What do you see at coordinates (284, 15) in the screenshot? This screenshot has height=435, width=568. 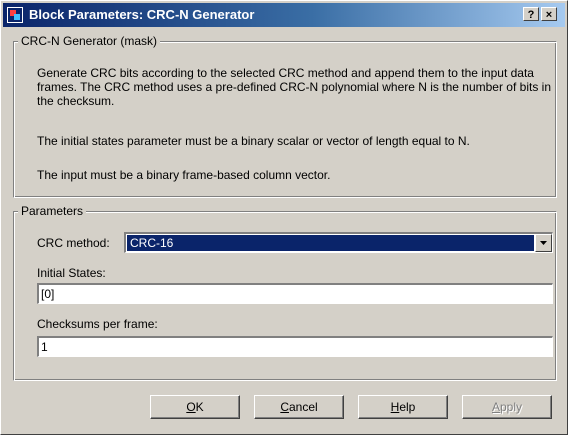 I see `title-bar: Block Parameters: CRC-N Generator ? ×` at bounding box center [284, 15].